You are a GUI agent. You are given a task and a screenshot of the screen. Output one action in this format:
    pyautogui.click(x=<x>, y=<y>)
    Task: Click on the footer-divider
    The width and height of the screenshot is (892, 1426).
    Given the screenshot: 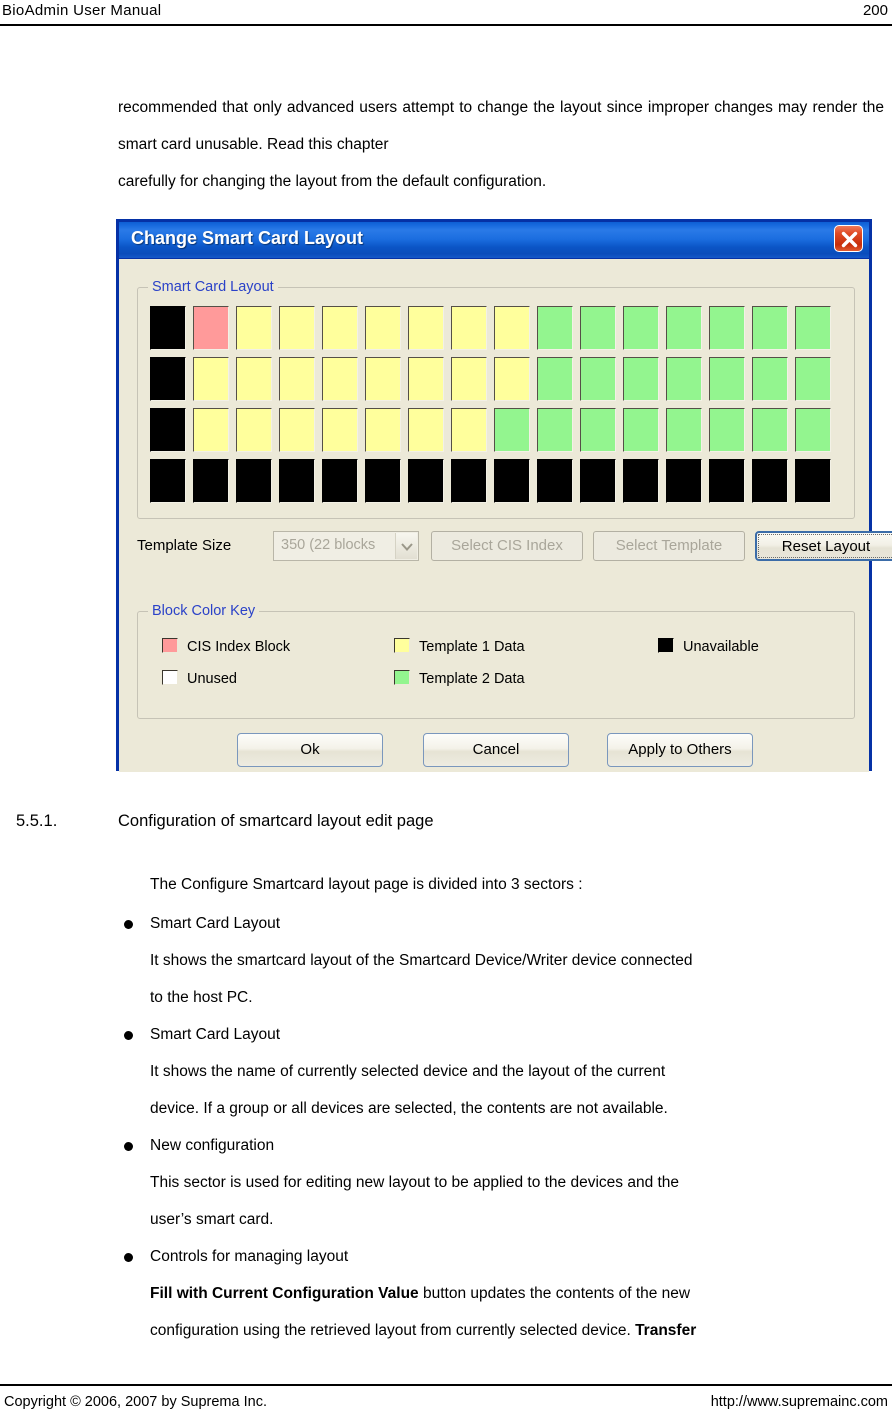 What is the action you would take?
    pyautogui.click(x=446, y=1385)
    